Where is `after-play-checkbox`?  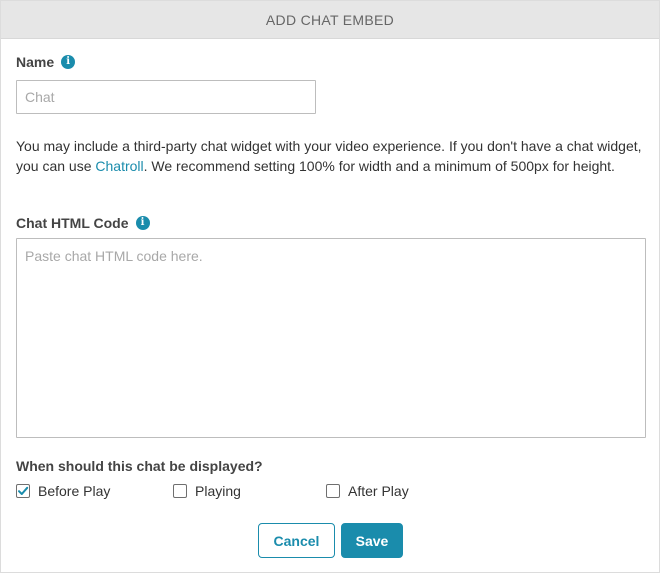
after-play-checkbox is located at coordinates (333, 491).